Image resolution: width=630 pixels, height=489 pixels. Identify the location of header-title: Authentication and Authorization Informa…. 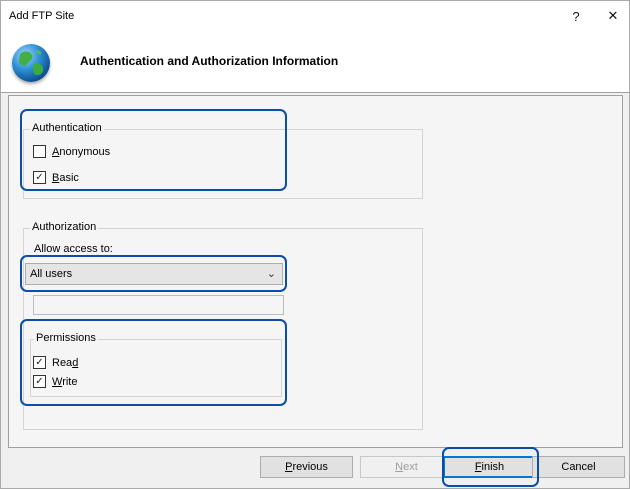
(209, 61).